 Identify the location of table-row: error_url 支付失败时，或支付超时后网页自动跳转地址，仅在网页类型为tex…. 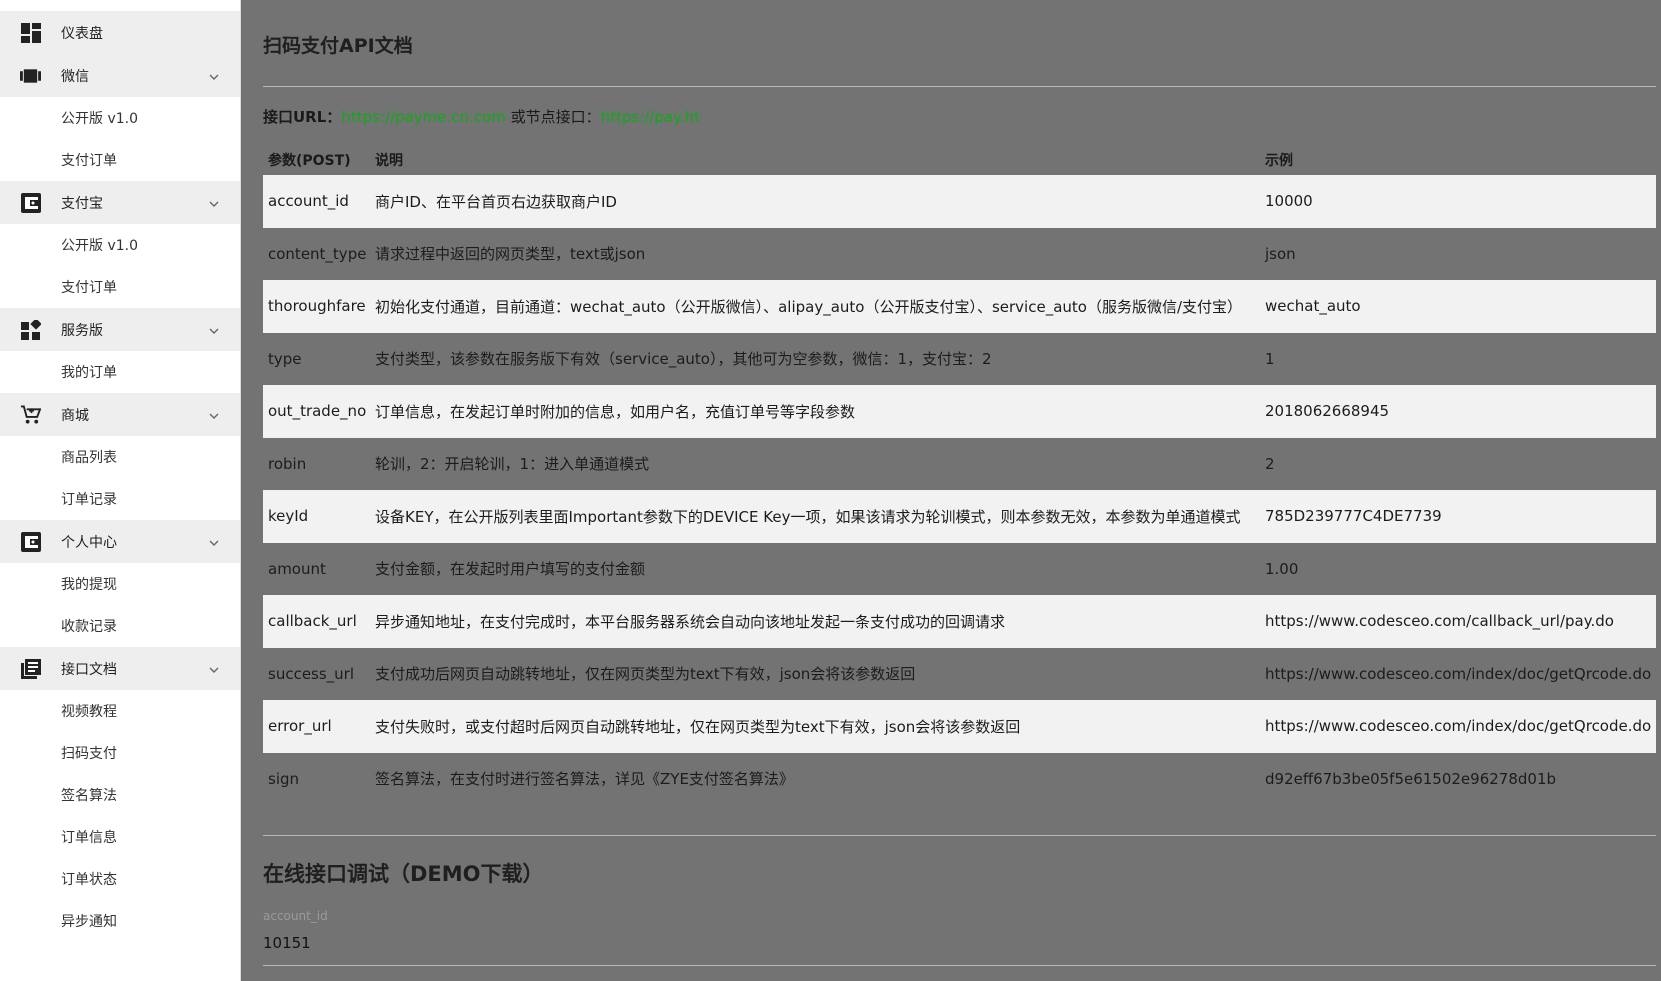
(959, 726).